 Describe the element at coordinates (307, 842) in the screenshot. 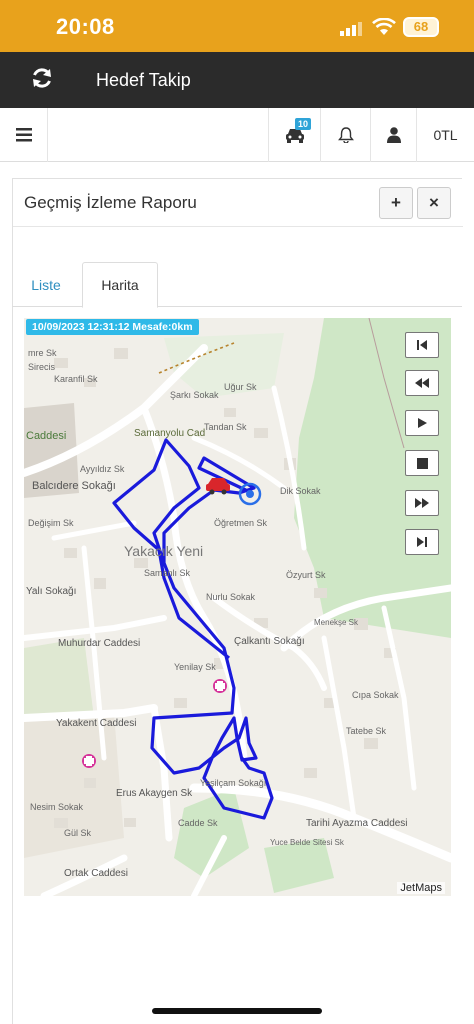

I see `map-label: Yuce Belde Sitesi Sk` at that location.